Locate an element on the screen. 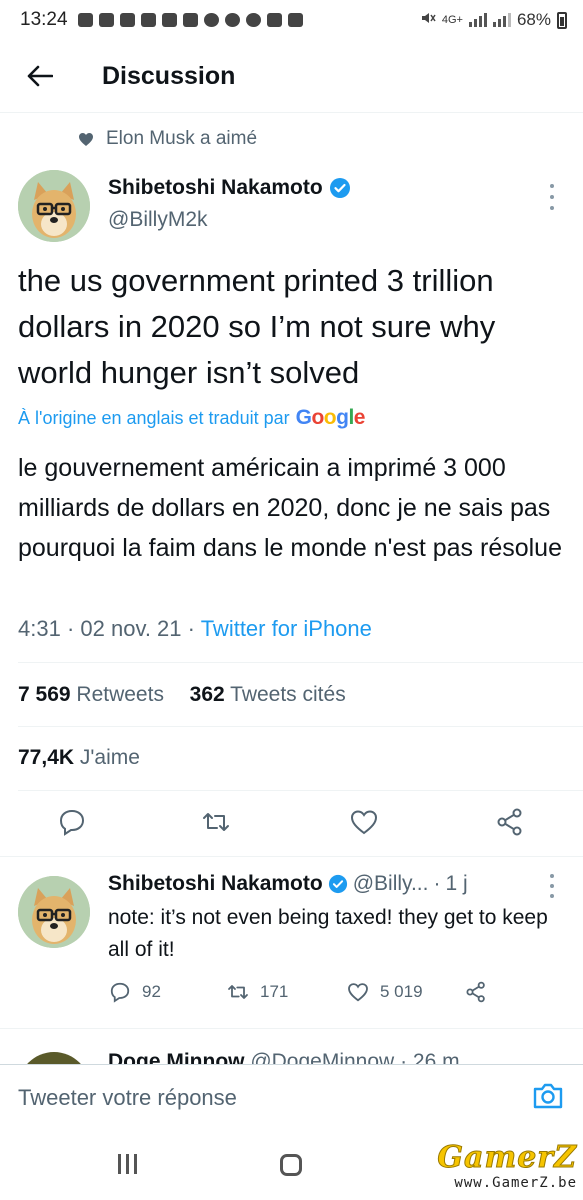  tweet-date: 02 nov. 21 is located at coordinates (131, 628).